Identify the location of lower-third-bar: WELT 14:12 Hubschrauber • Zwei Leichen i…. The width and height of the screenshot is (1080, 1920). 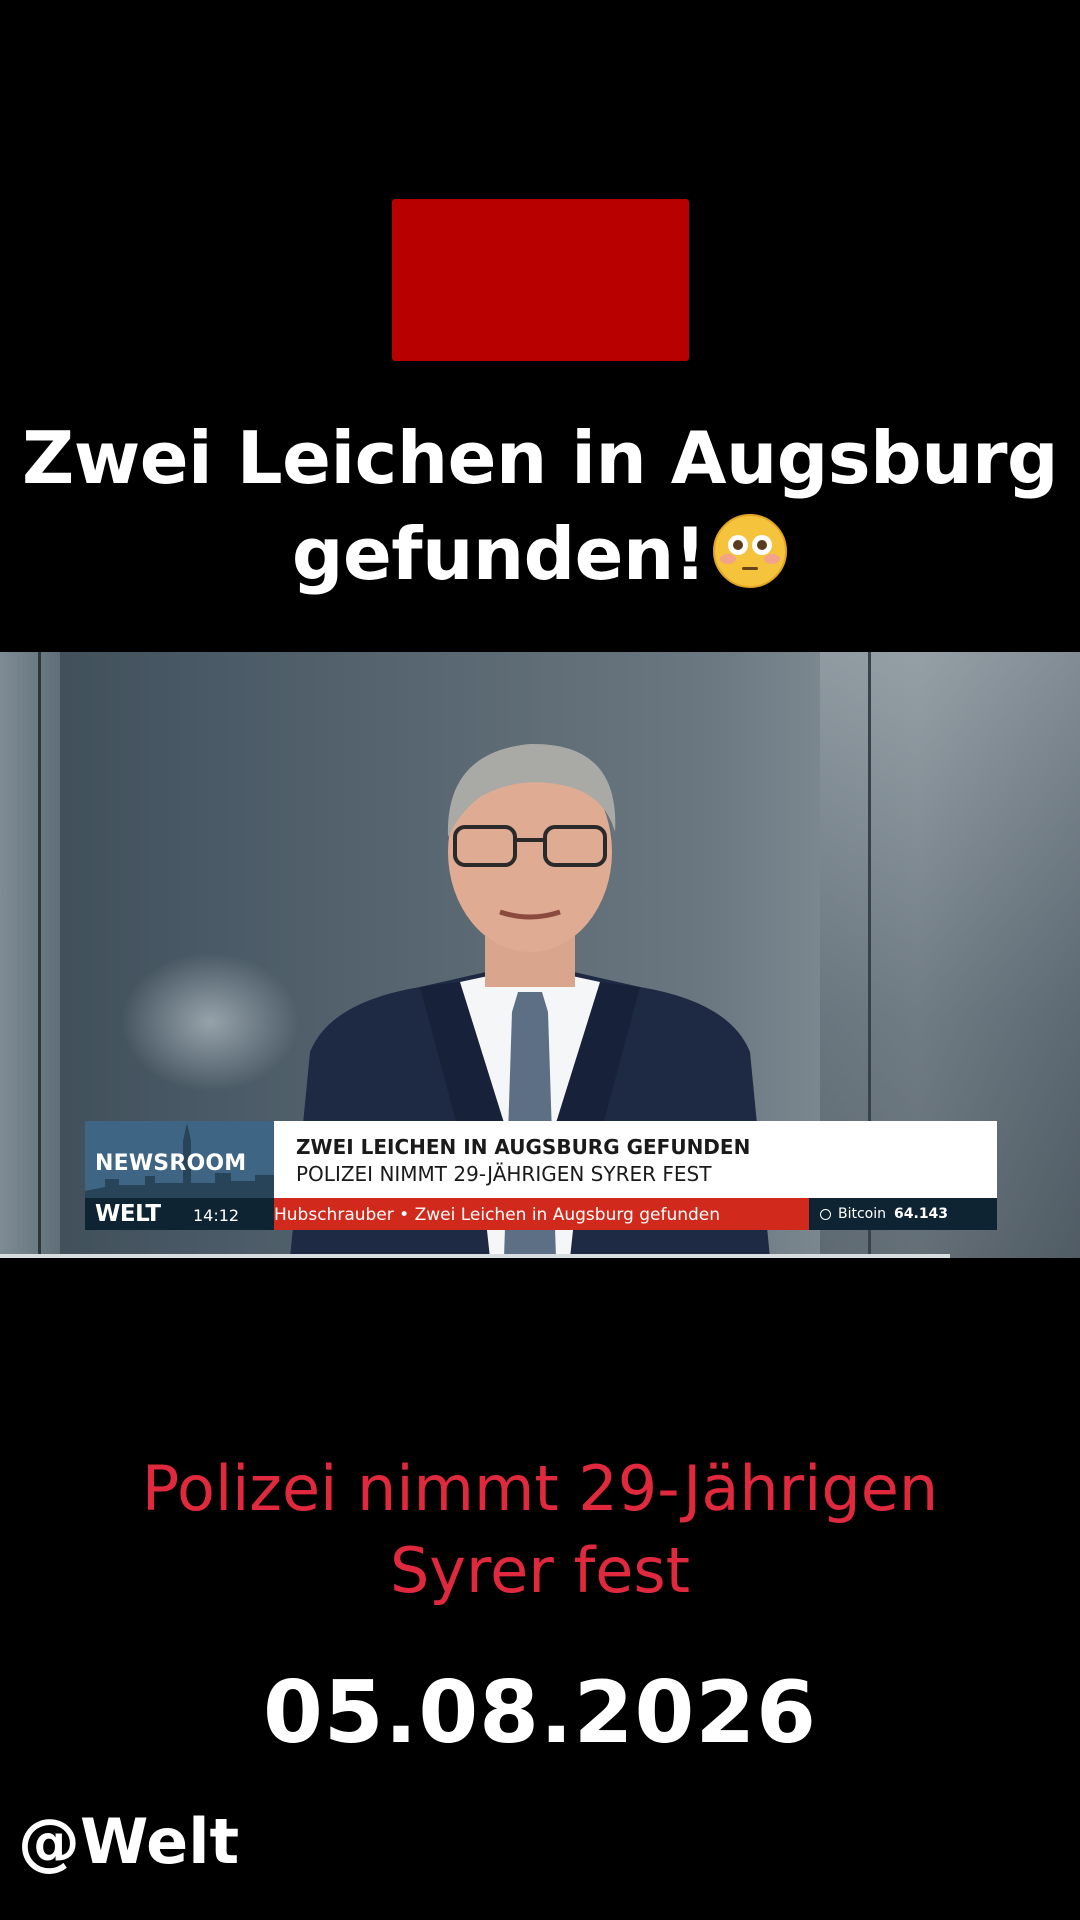
(541, 1214).